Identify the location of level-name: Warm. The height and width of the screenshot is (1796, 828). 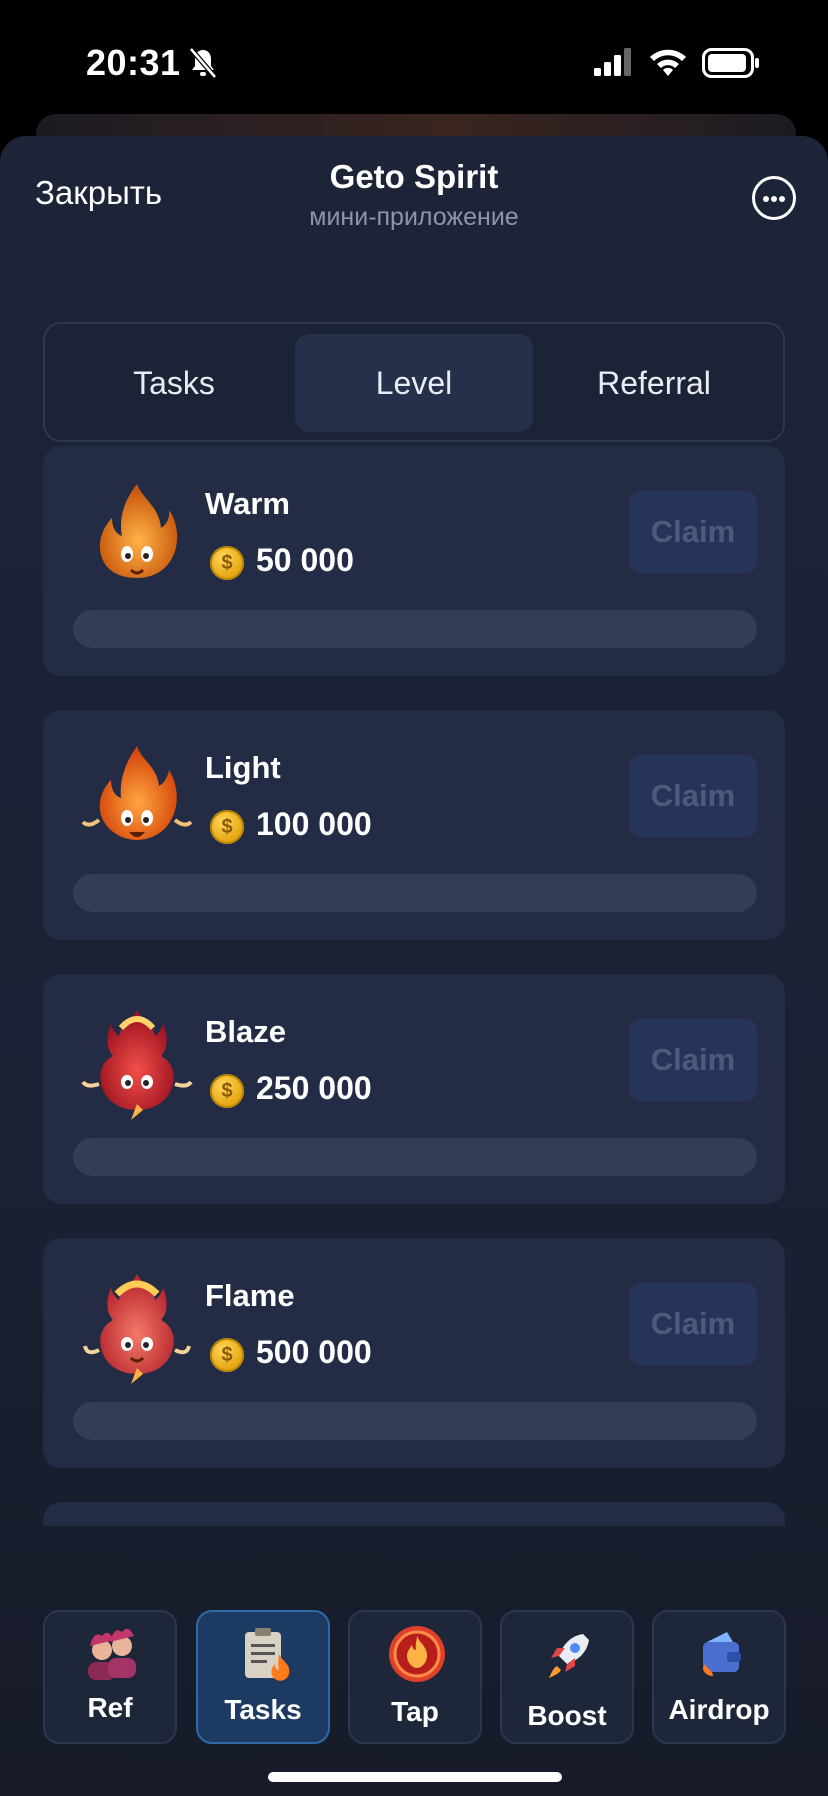
(247, 503).